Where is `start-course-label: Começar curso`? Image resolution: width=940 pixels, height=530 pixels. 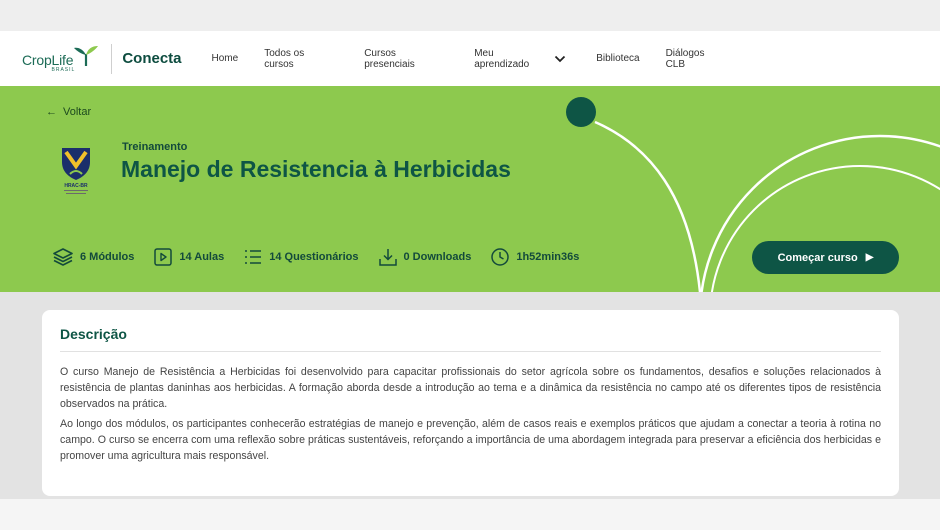 start-course-label: Começar curso is located at coordinates (817, 257).